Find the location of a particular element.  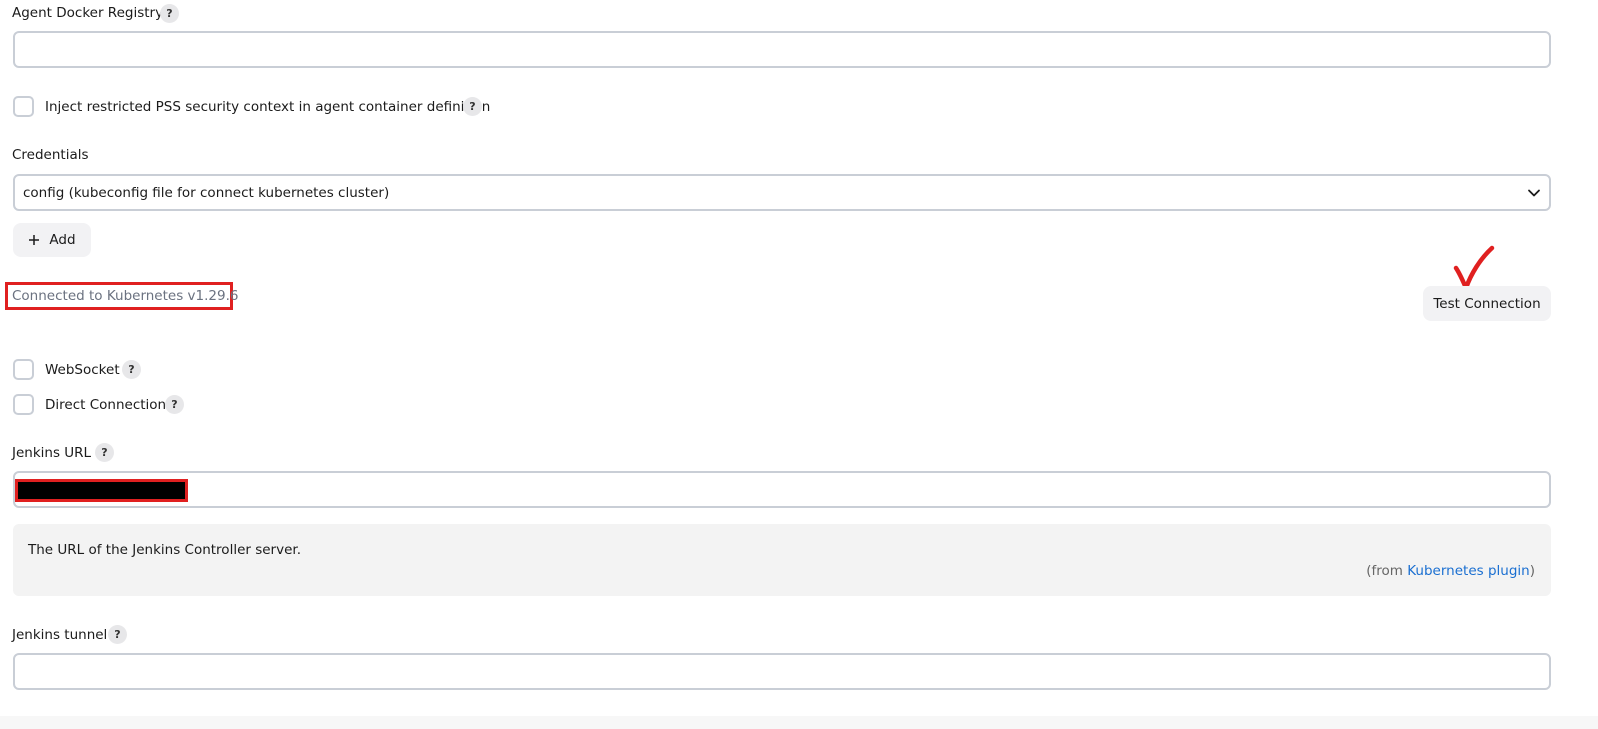

test-connection-button: Test Connection is located at coordinates (1487, 303).